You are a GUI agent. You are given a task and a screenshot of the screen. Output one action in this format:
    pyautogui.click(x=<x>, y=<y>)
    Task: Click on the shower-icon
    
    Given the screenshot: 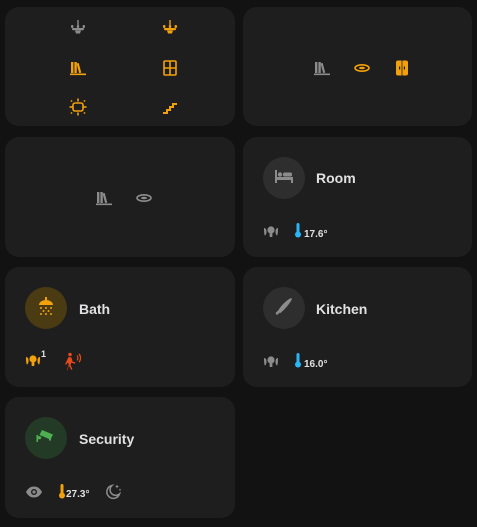 What is the action you would take?
    pyautogui.click(x=46, y=308)
    